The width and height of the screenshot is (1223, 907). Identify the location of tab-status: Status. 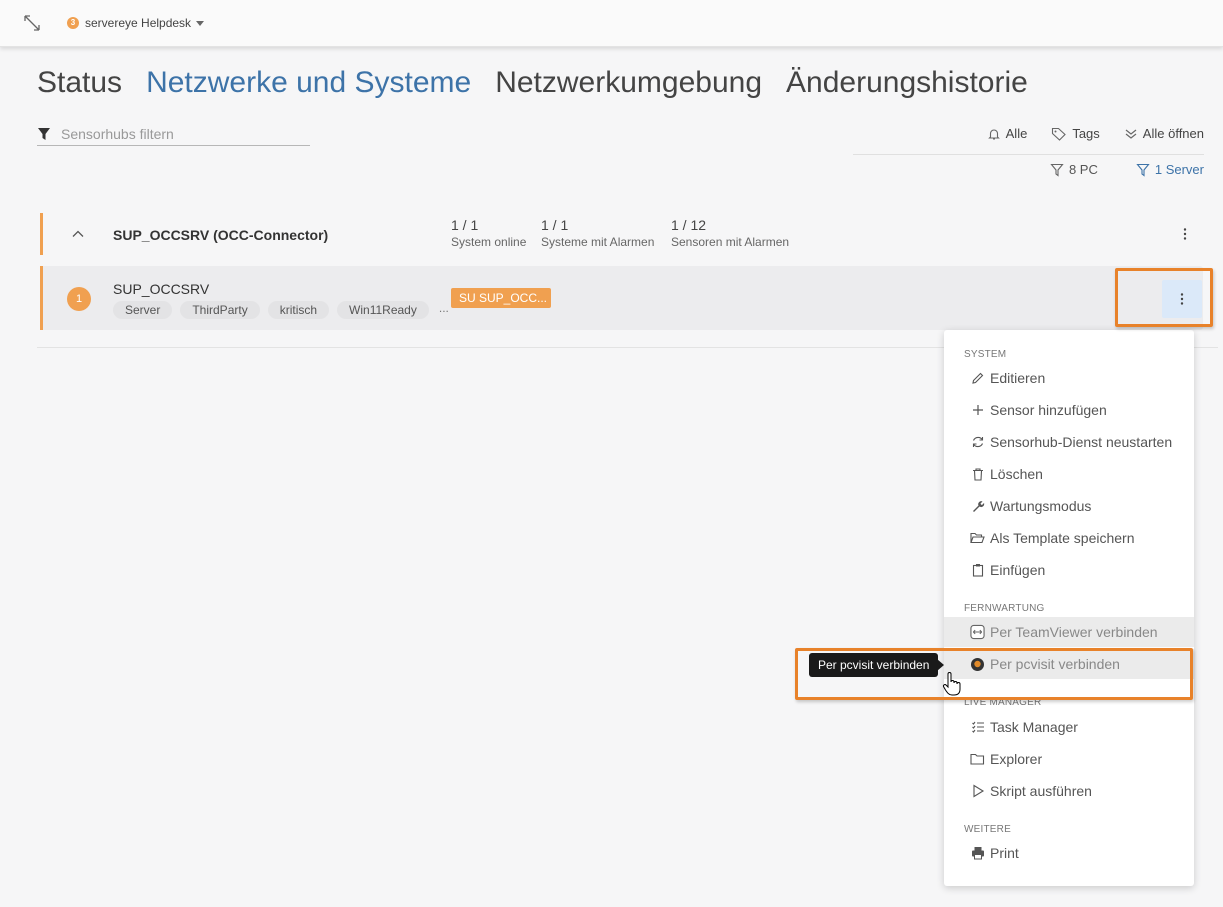
(79, 83).